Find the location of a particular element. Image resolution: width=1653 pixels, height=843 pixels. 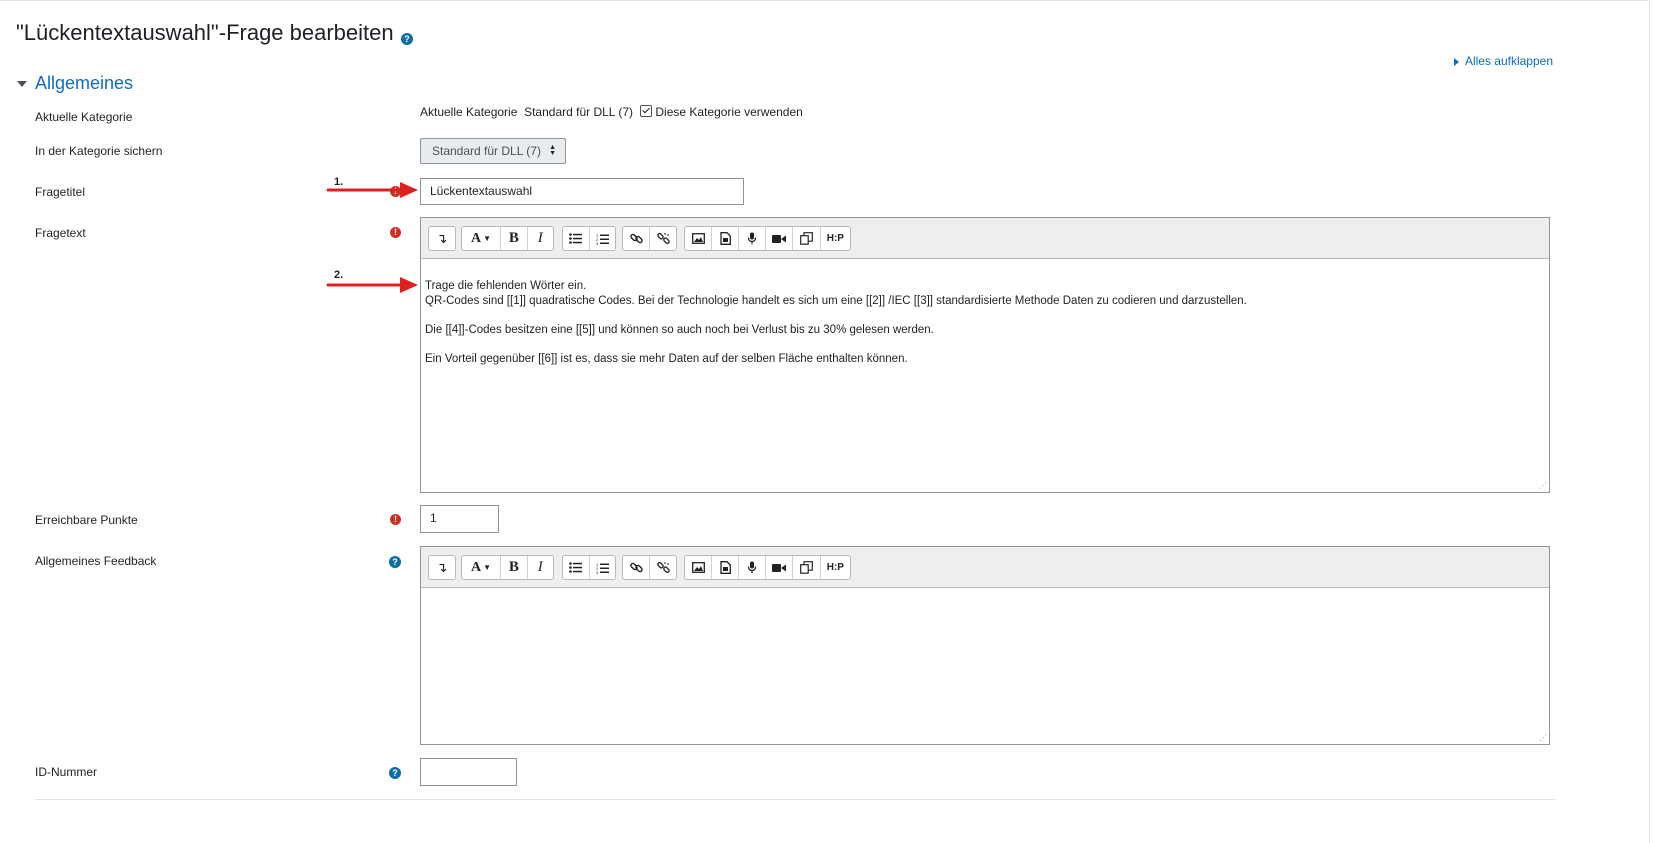

annotation-arrow-1-icon is located at coordinates (372, 190).